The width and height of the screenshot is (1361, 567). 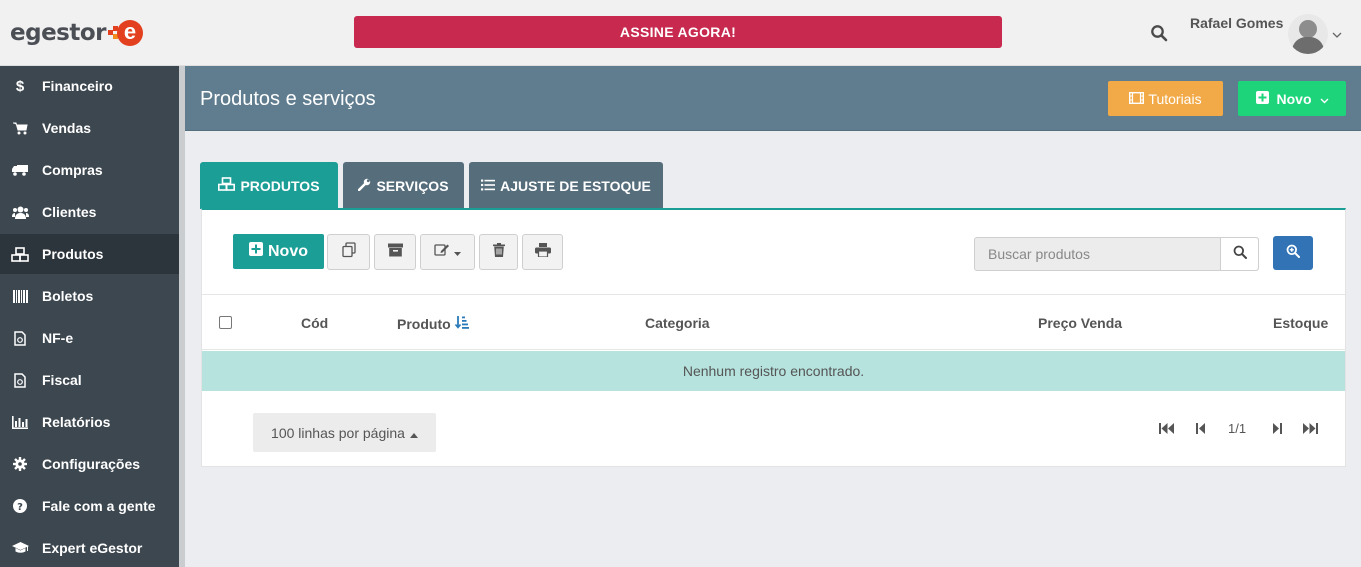 I want to click on tab-produtos: PRODUTOS, so click(x=269, y=185).